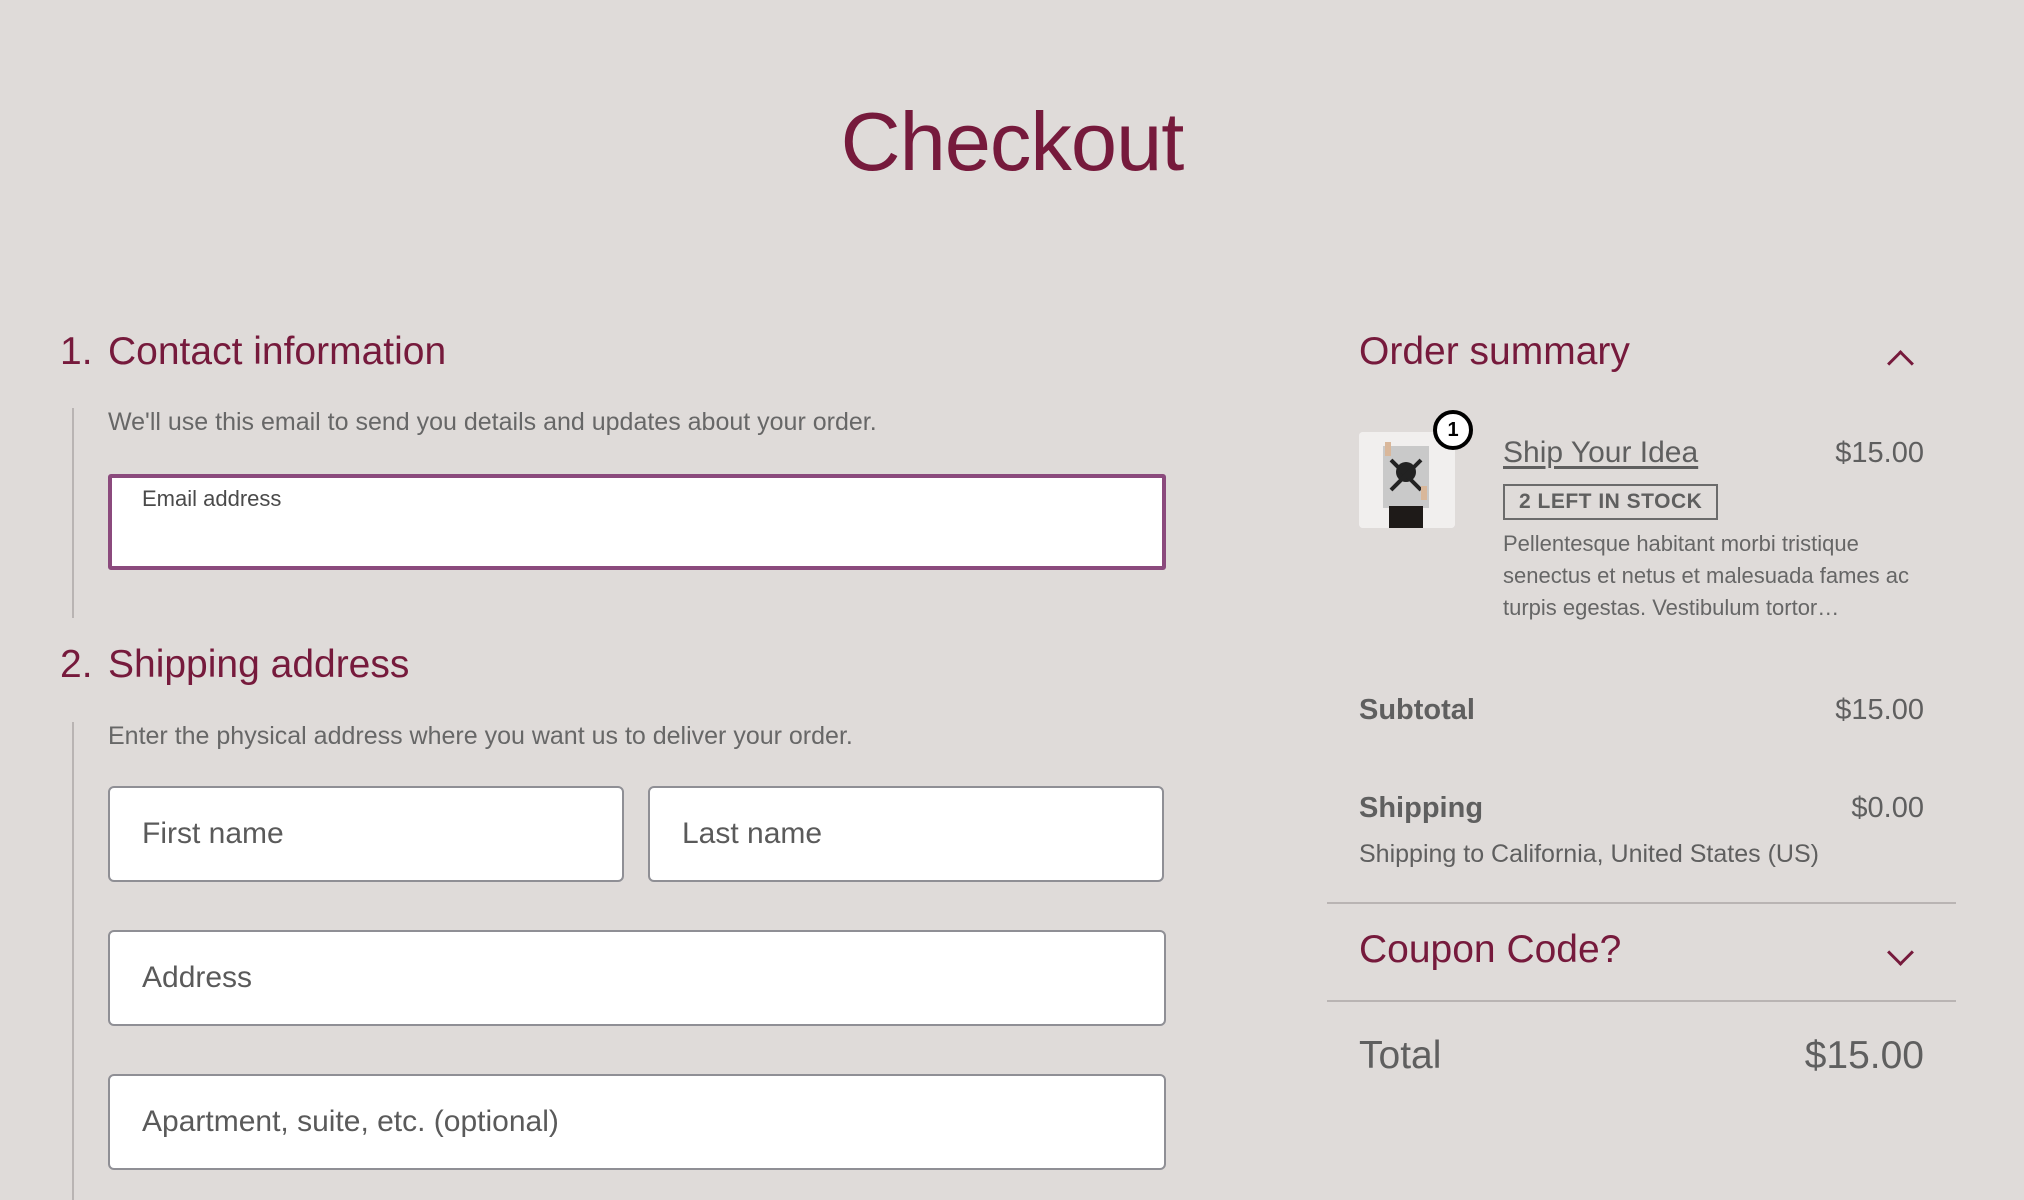 The image size is (2024, 1200). What do you see at coordinates (1600, 453) in the screenshot?
I see `product-name-link: Ship Your Idea` at bounding box center [1600, 453].